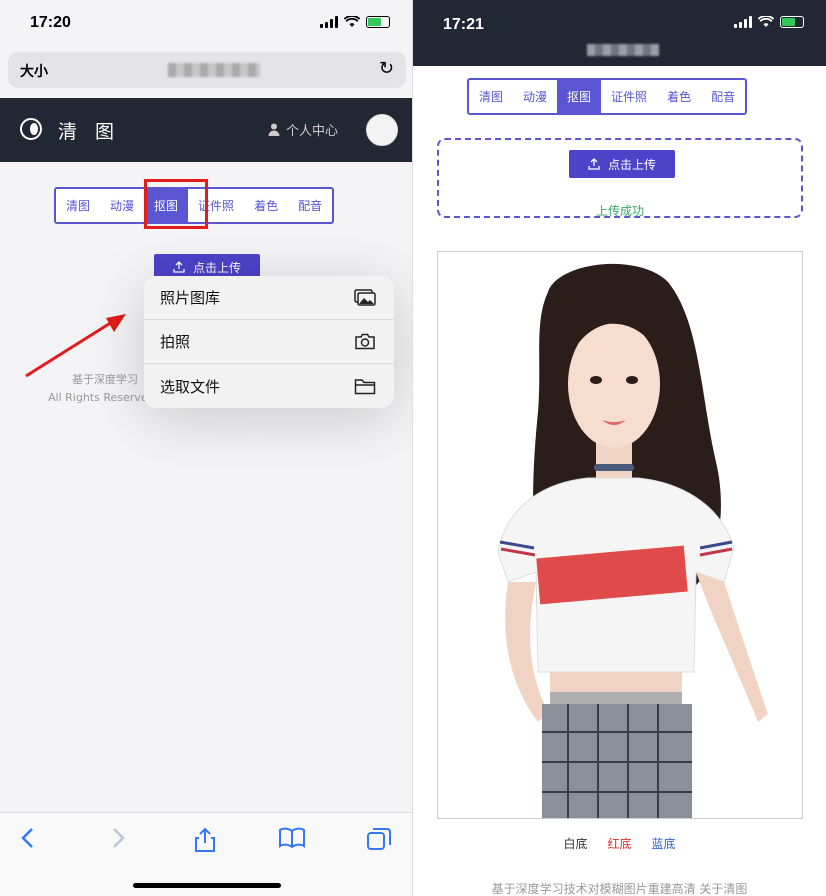 Image resolution: width=826 pixels, height=896 pixels. Describe the element at coordinates (382, 130) in the screenshot. I see `avatar` at that location.